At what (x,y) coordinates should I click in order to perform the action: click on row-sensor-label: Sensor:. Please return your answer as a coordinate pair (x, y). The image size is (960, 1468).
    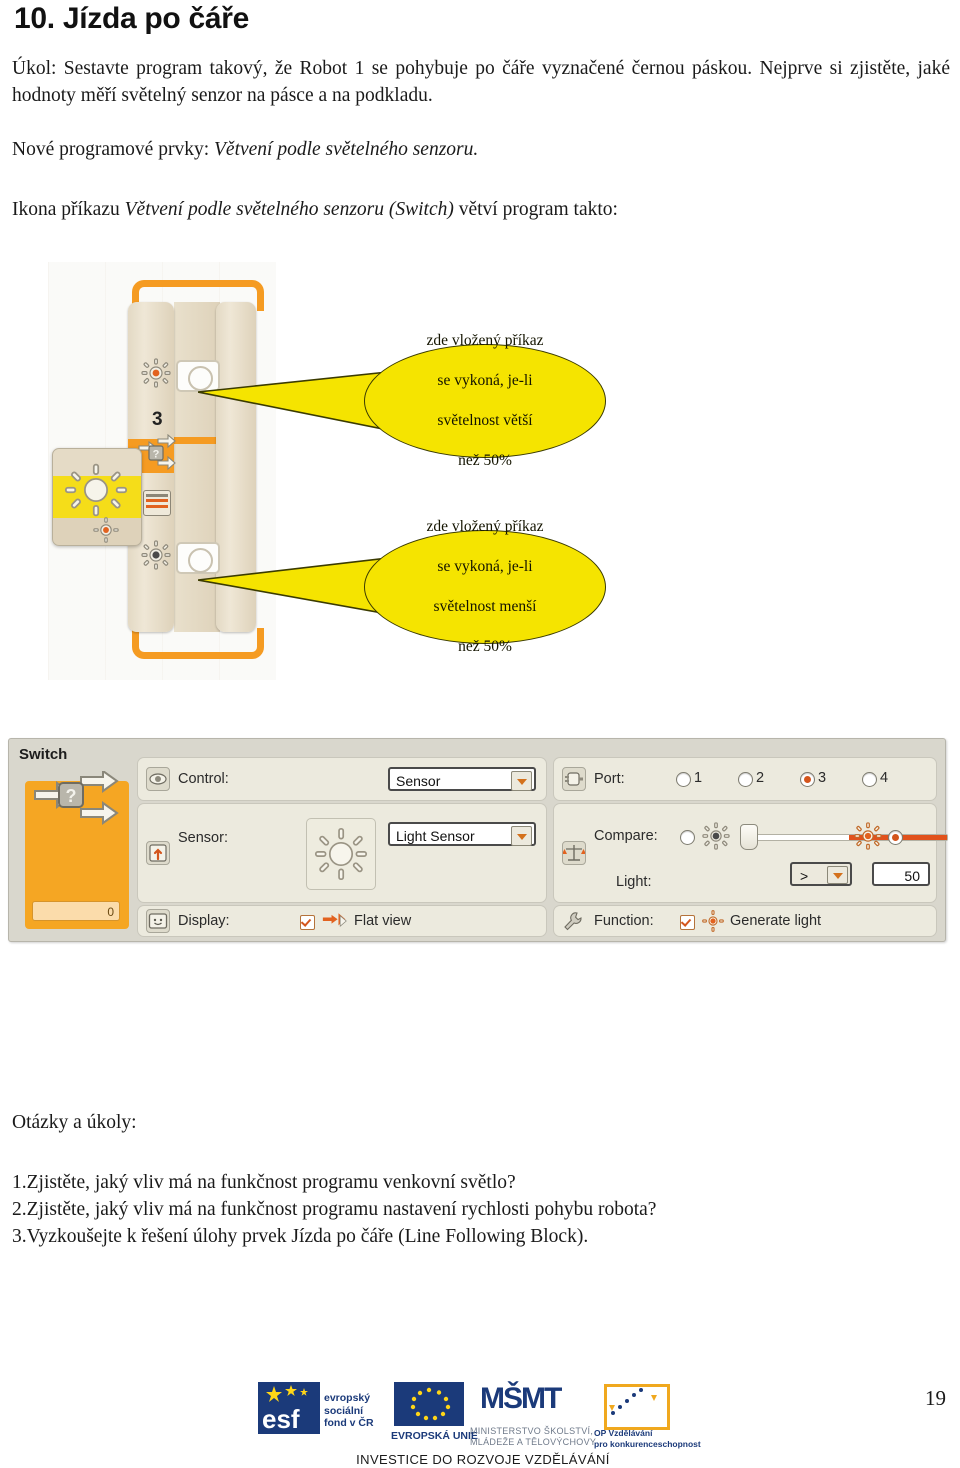
    Looking at the image, I should click on (203, 838).